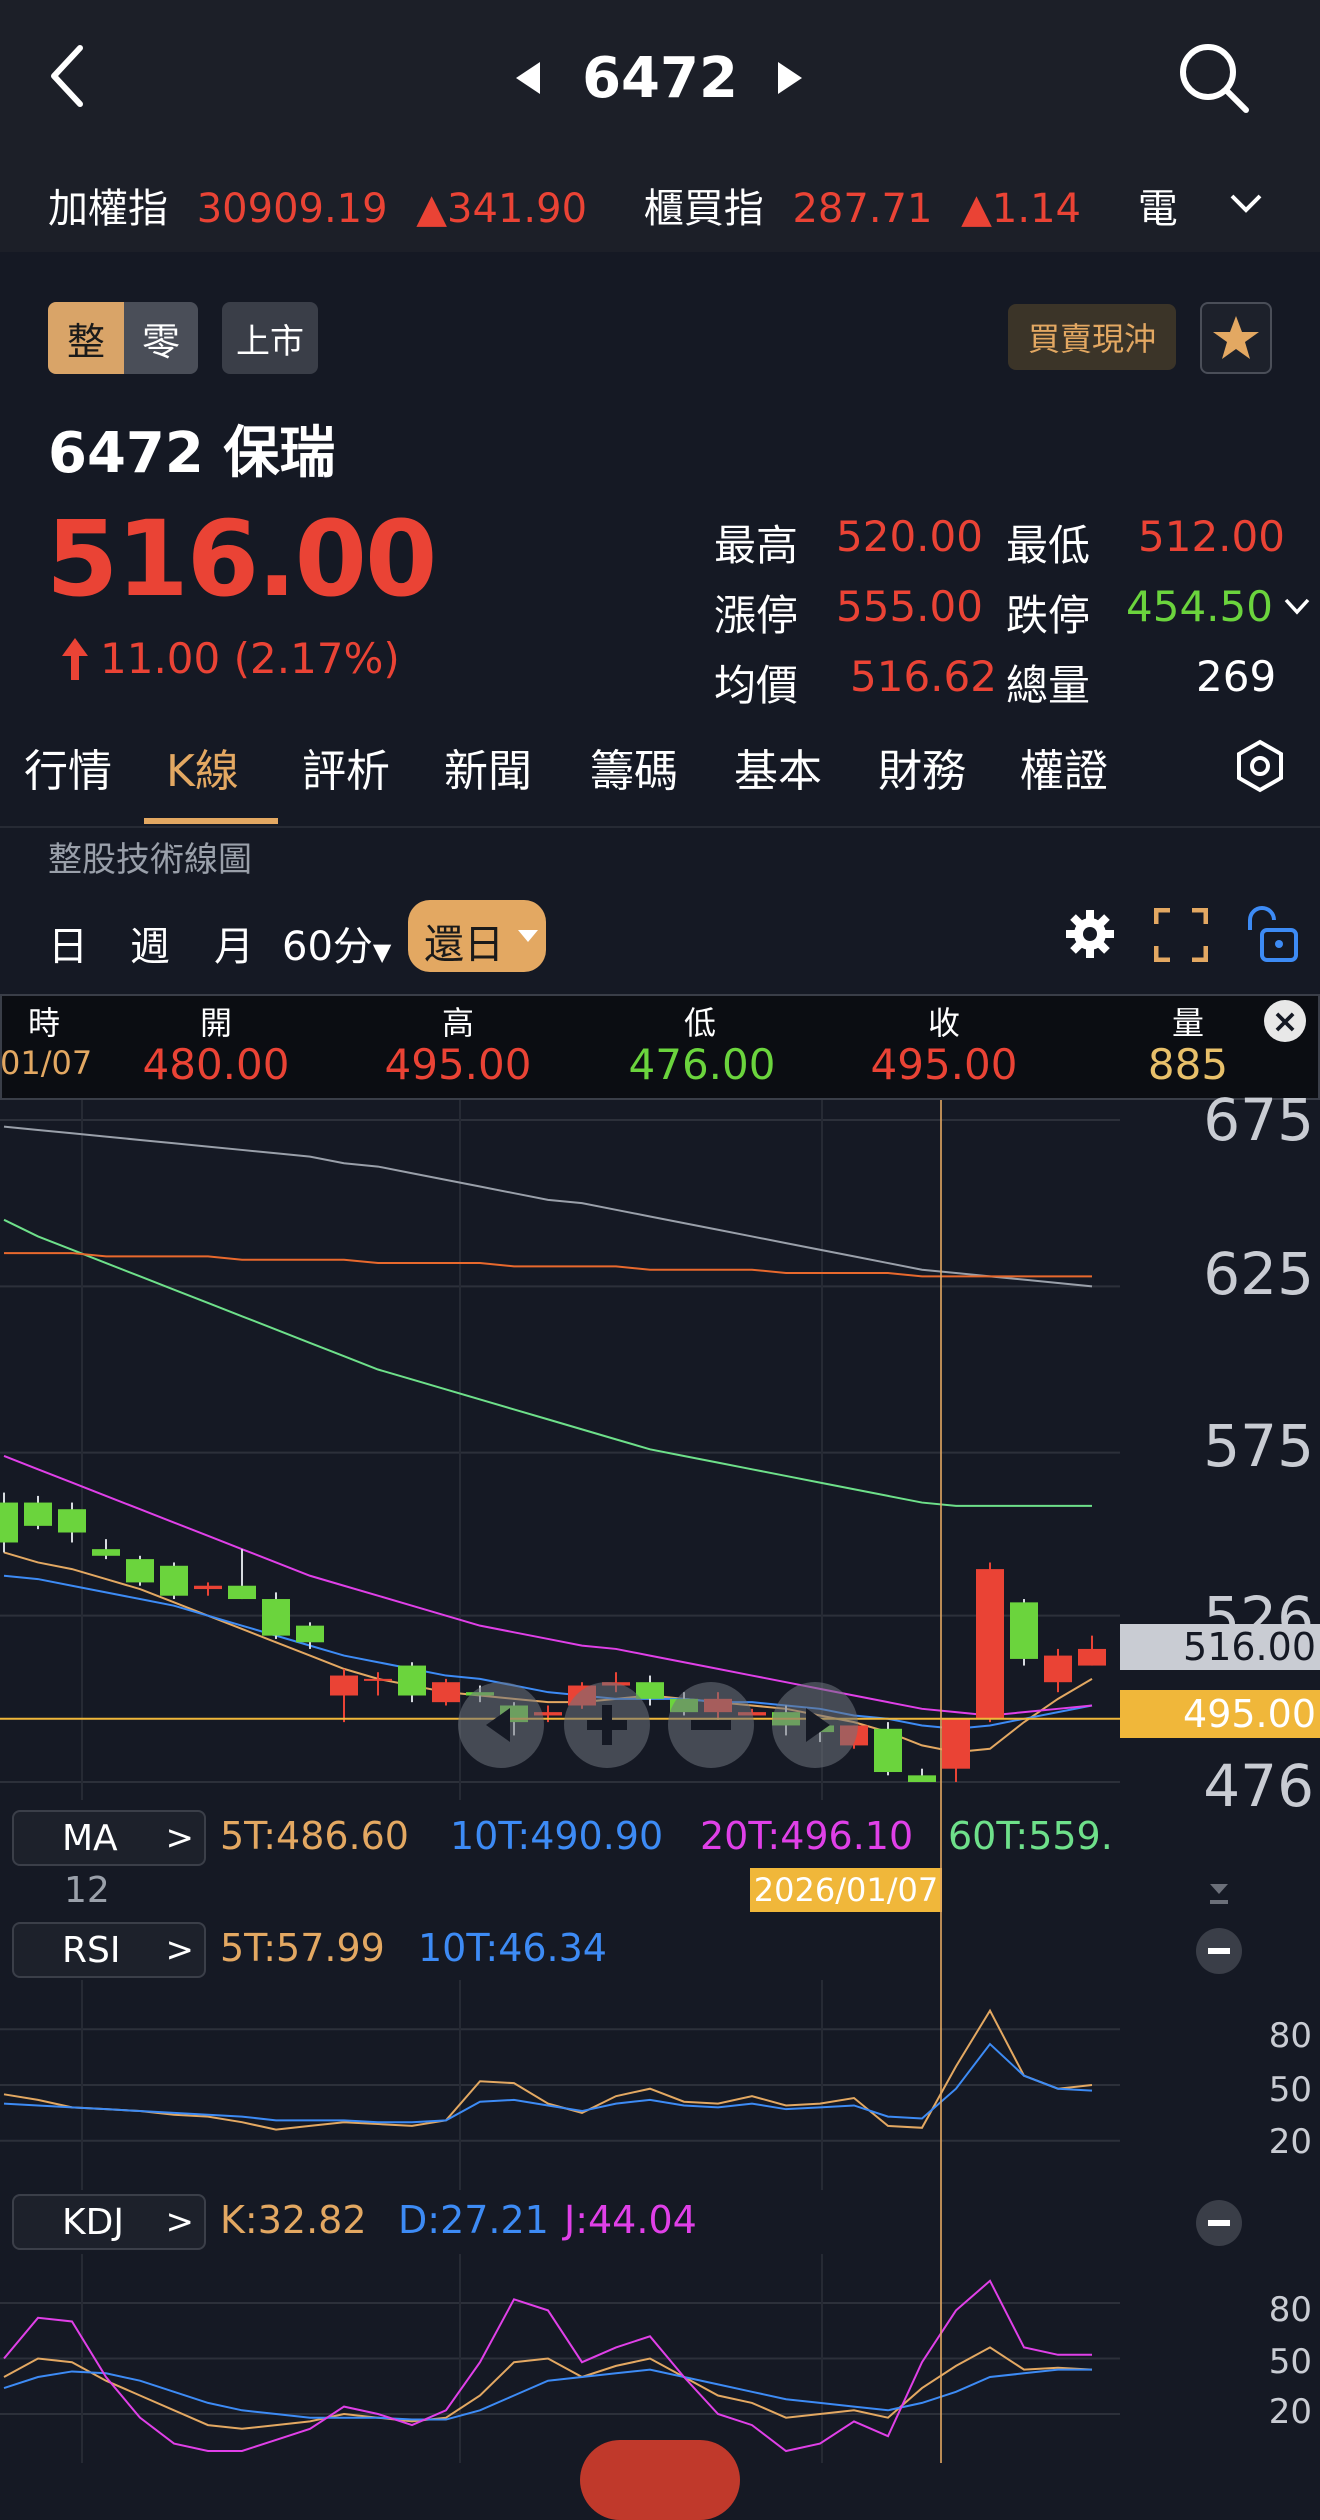  What do you see at coordinates (86, 338) in the screenshot?
I see `whole-share-toggle: 整` at bounding box center [86, 338].